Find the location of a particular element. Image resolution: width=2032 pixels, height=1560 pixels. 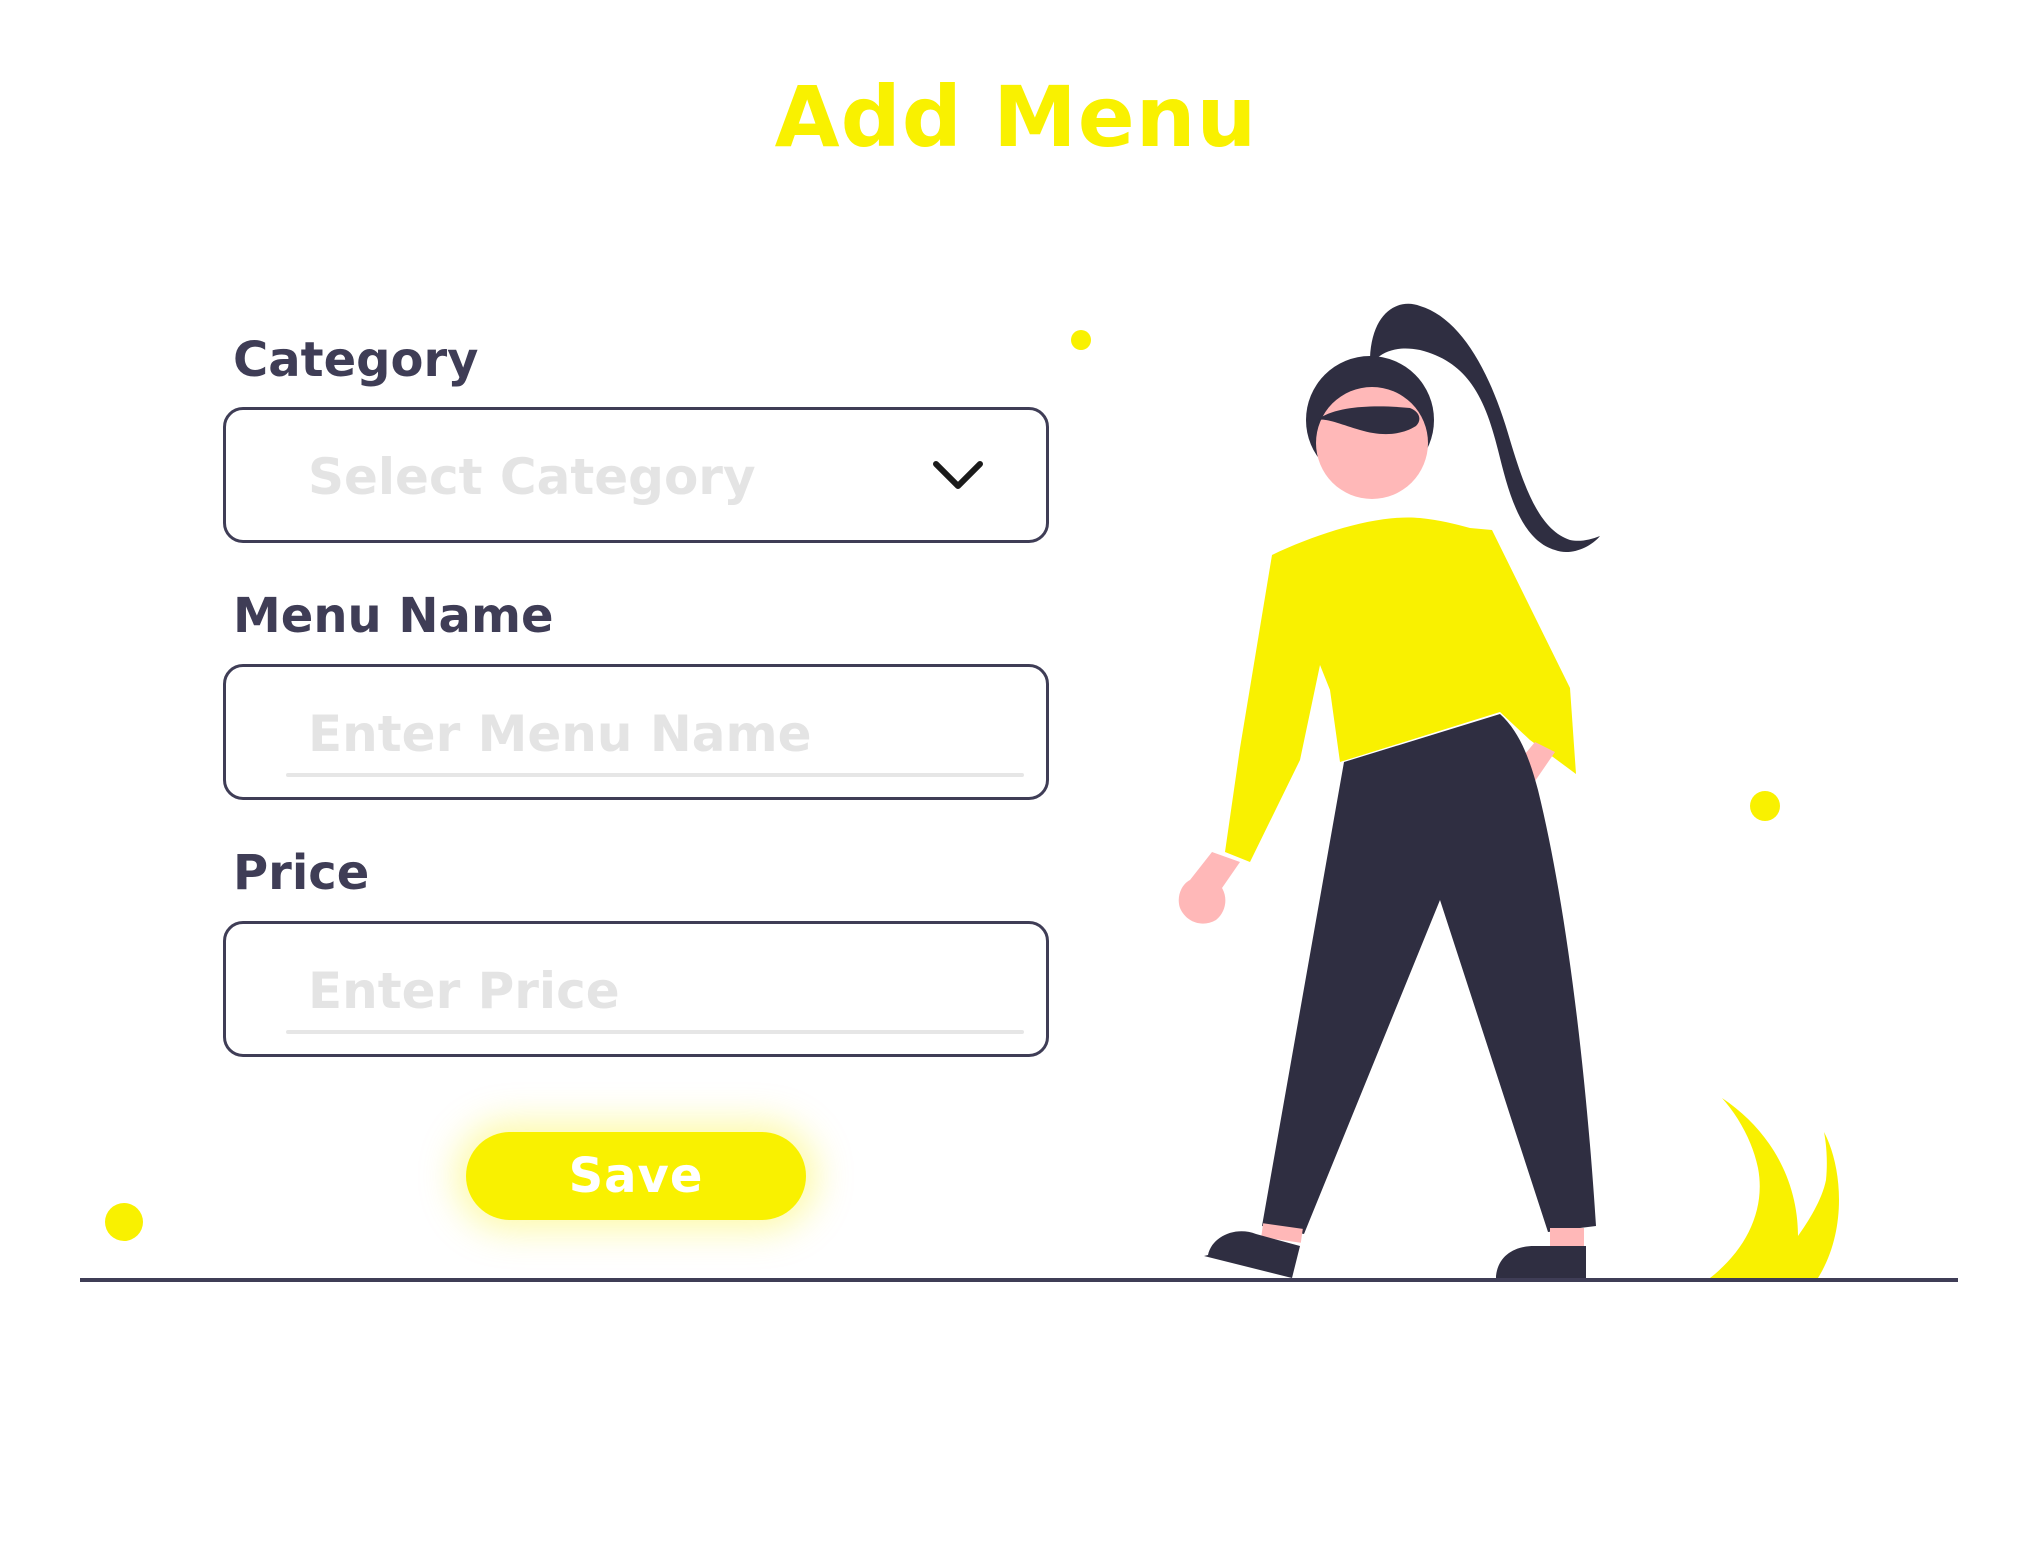

woman-walking-illustration is located at coordinates (1389, 790).